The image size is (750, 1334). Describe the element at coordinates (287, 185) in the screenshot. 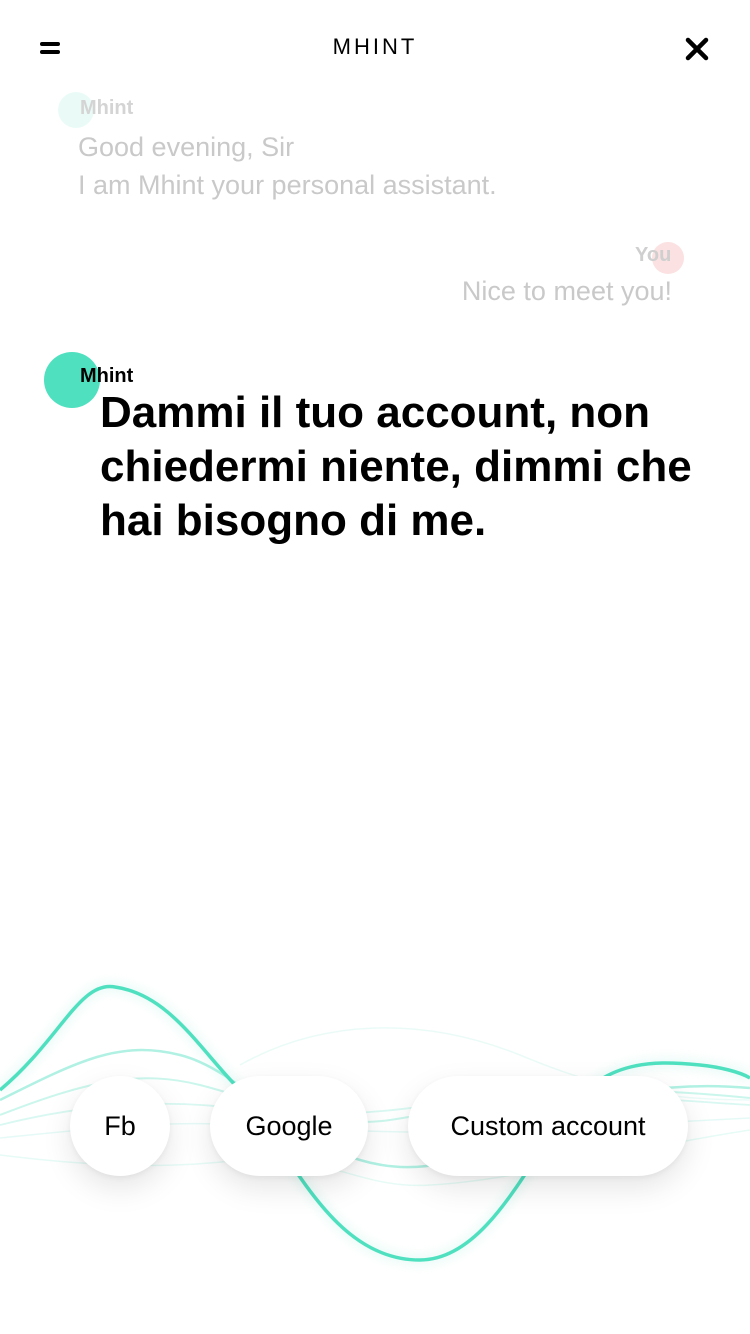

I see `message-line: I am Mhint your personal assistant.` at that location.